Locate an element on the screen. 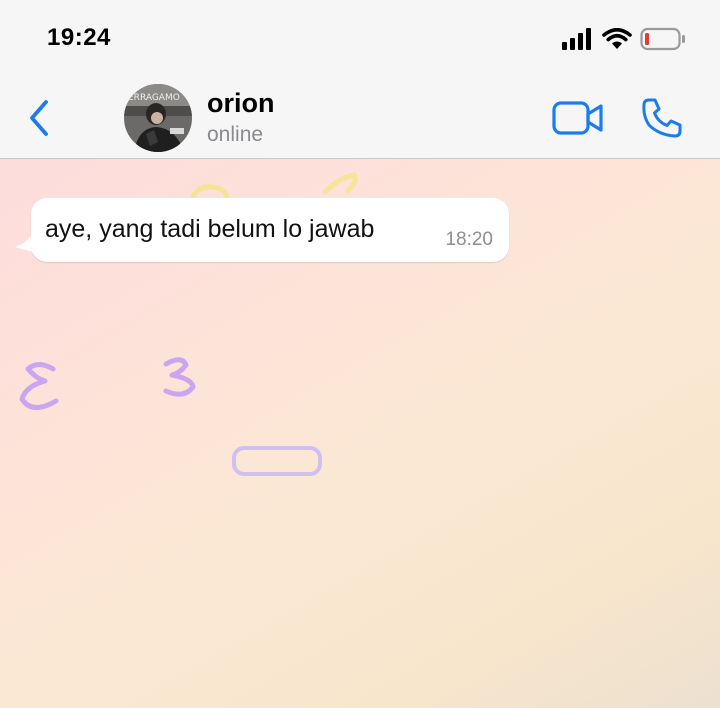 This screenshot has width=720, height=708. message-text: aye, yang tadi belum lo jawab is located at coordinates (210, 229).